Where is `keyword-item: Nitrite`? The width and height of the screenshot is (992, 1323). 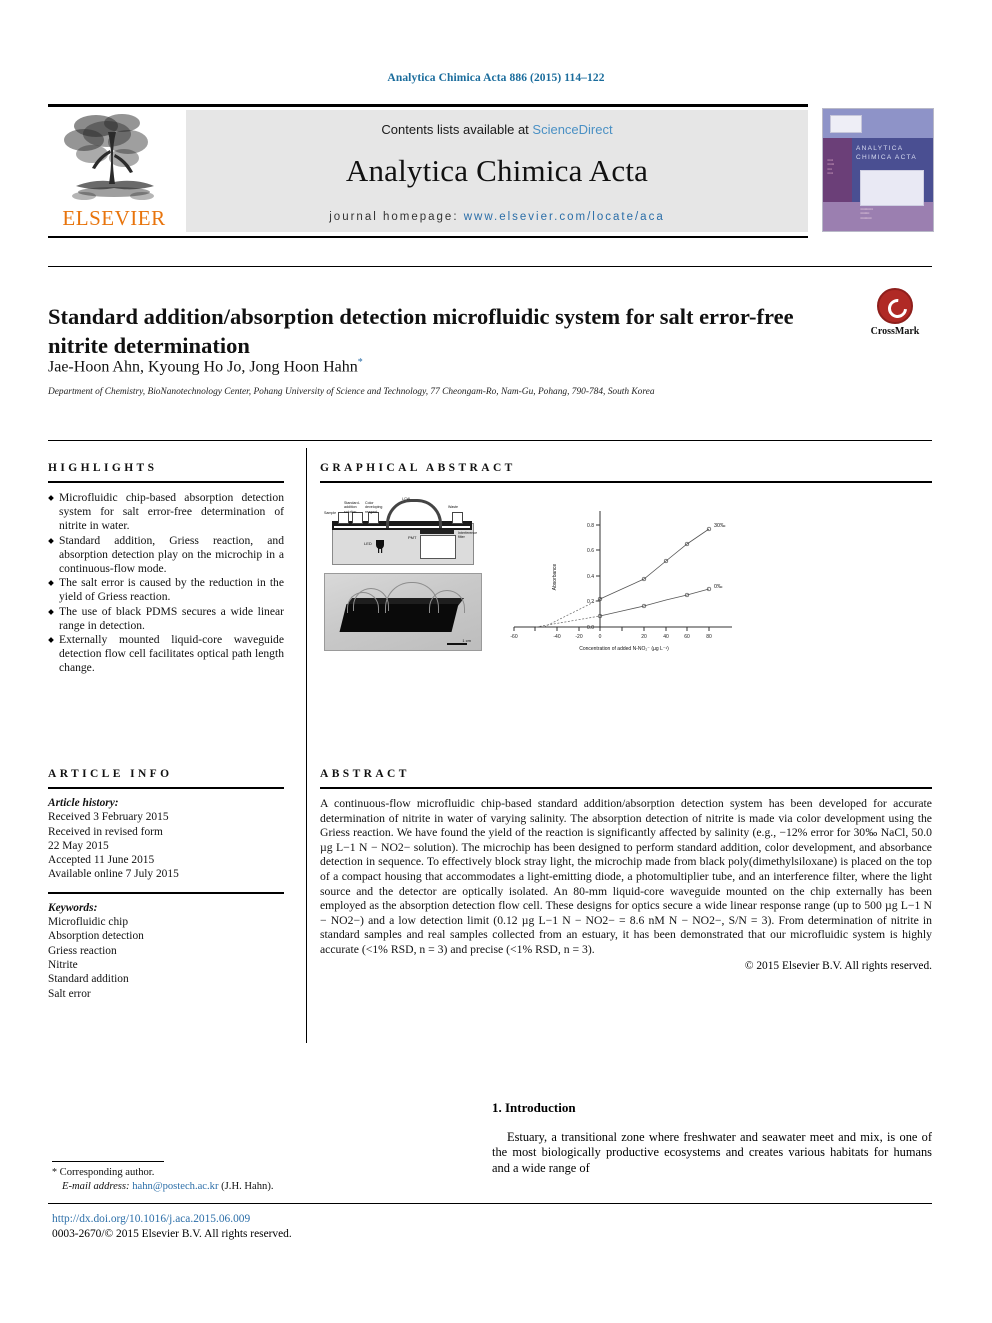
keyword-item: Nitrite is located at coordinates (63, 964).